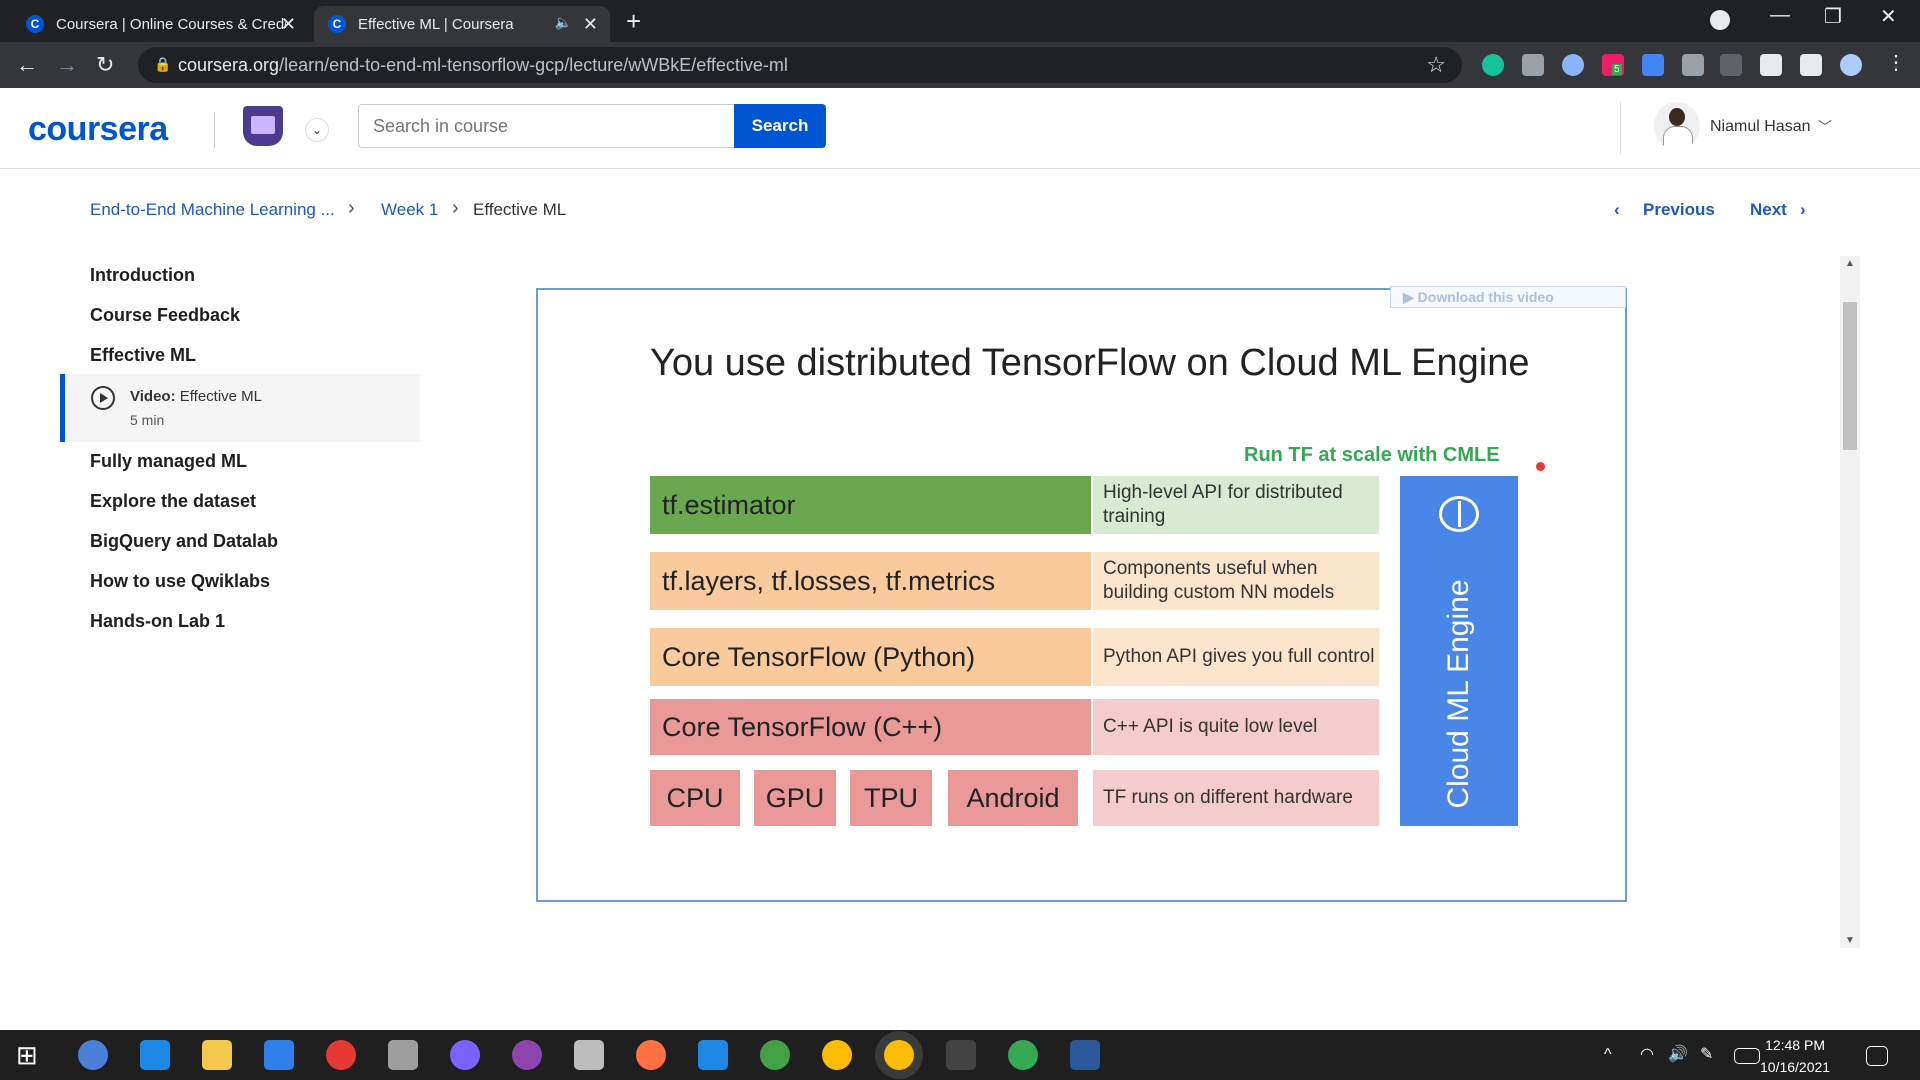 The width and height of the screenshot is (1920, 1080). I want to click on terminal-icon, so click(961, 1055).